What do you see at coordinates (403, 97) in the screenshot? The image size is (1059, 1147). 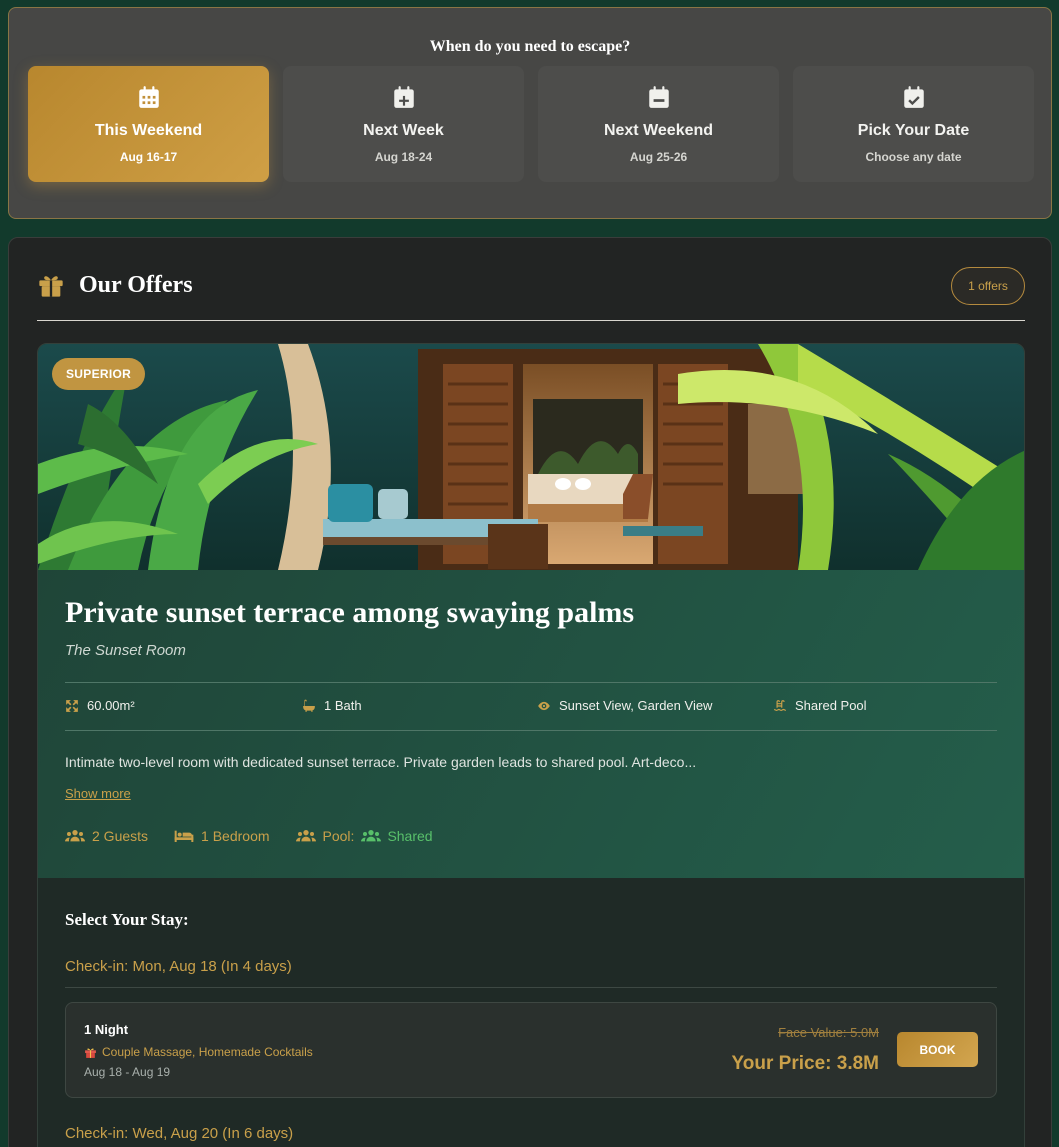 I see `calendar-plus-icon` at bounding box center [403, 97].